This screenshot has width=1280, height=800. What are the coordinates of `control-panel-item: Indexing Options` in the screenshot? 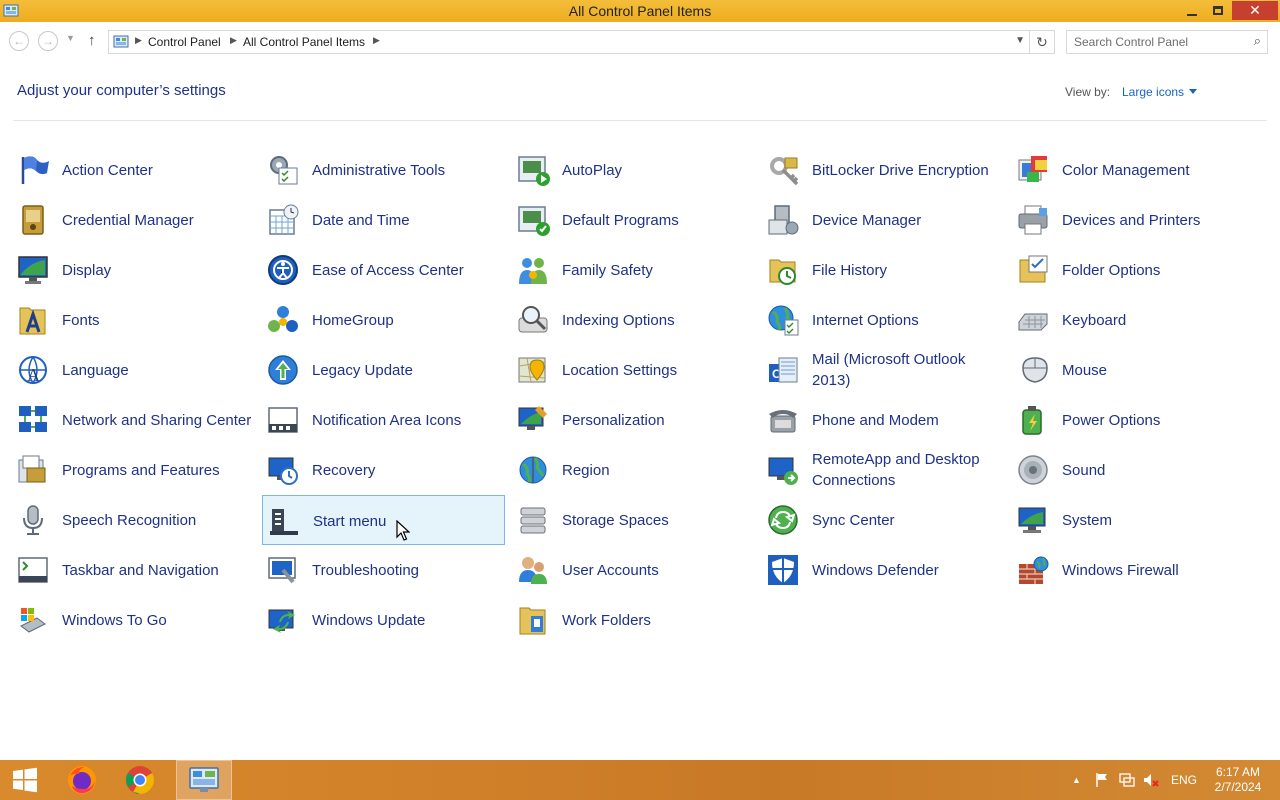 It's located at (633, 320).